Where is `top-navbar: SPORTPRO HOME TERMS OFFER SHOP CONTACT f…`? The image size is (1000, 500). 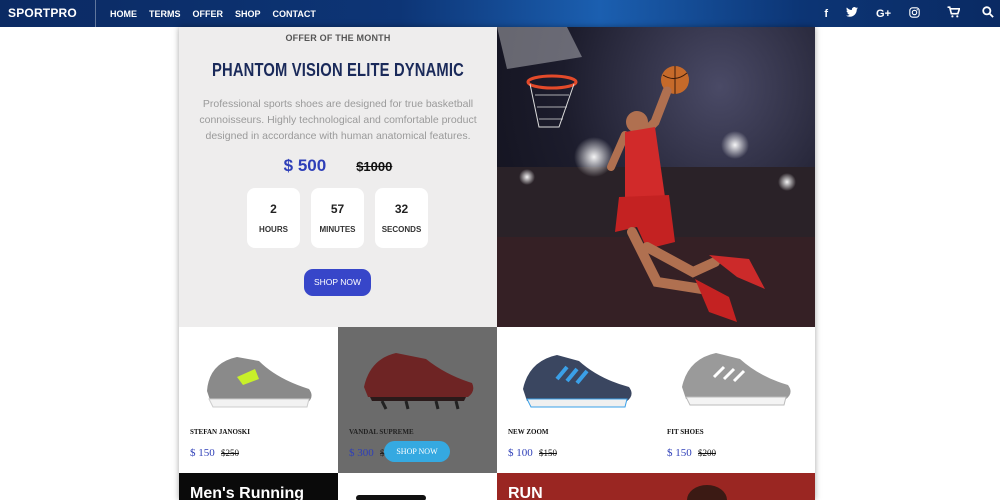
top-navbar: SPORTPRO HOME TERMS OFFER SHOP CONTACT f… is located at coordinates (500, 13).